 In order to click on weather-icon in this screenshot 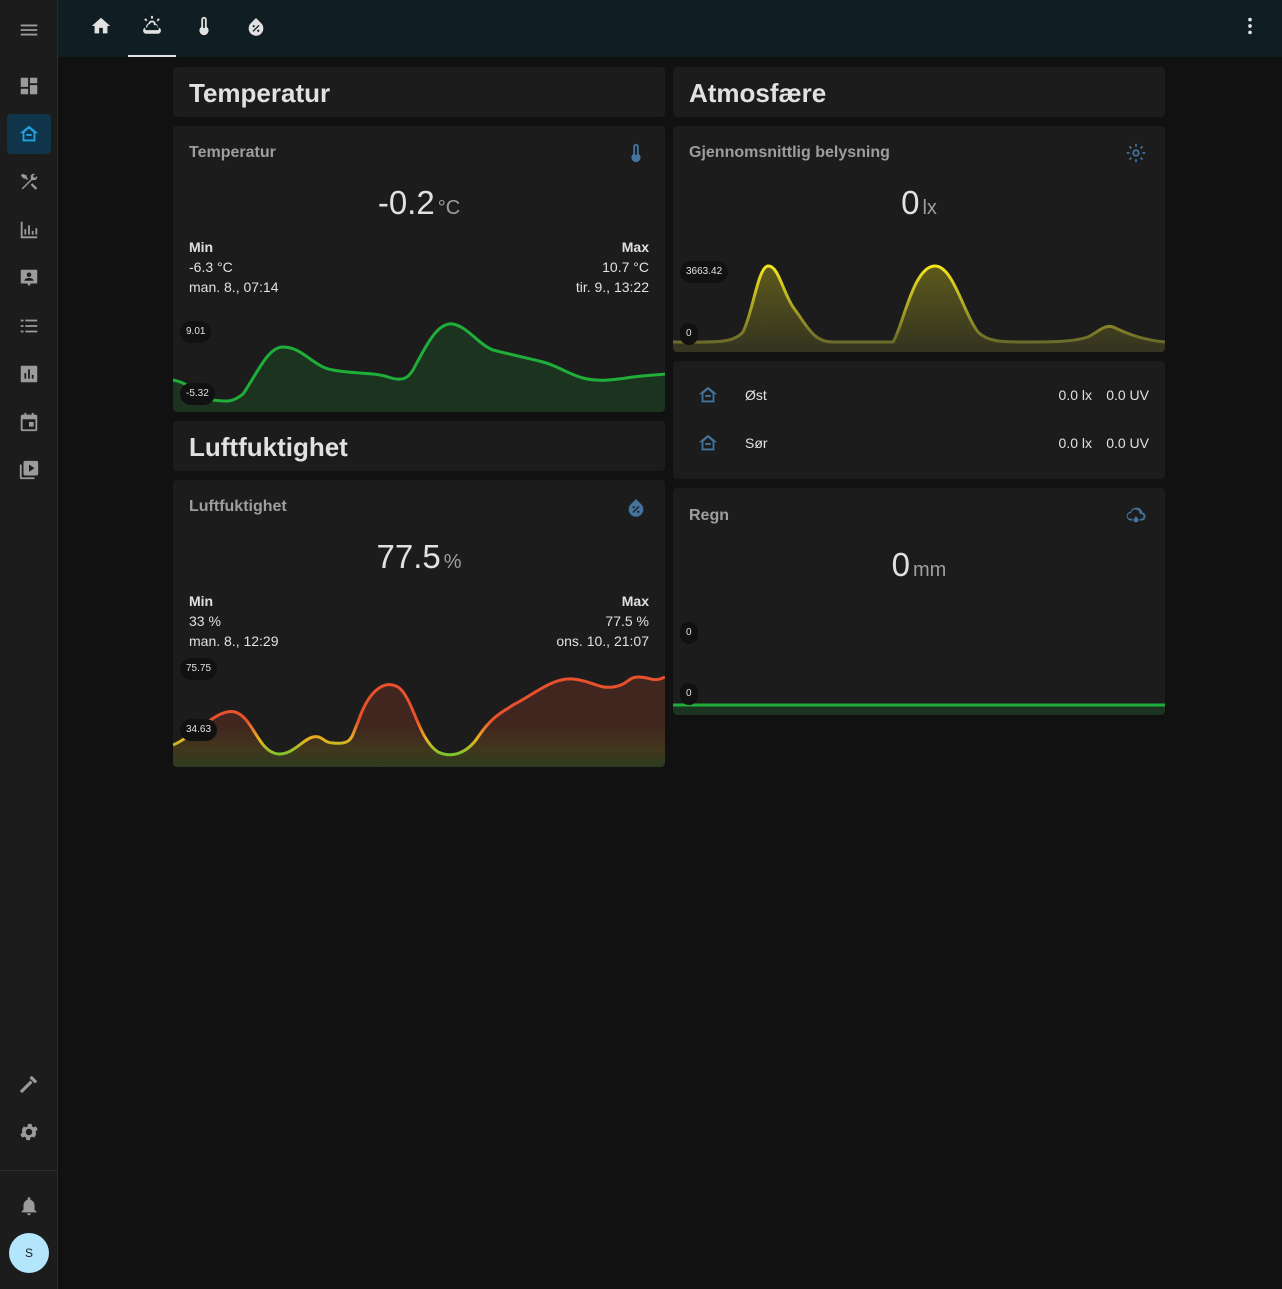, I will do `click(152, 28)`.